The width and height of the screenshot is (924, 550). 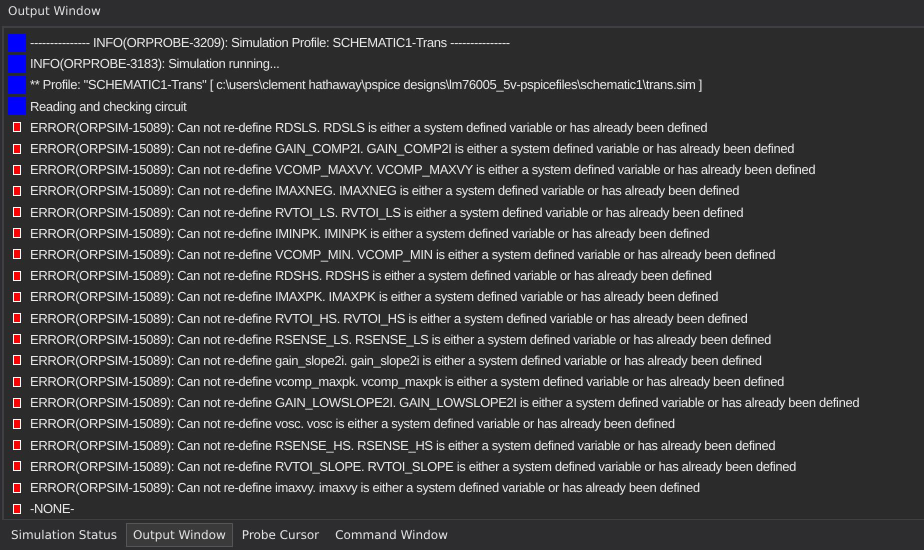 I want to click on log-line: Reading and checking circuit, so click(x=108, y=106).